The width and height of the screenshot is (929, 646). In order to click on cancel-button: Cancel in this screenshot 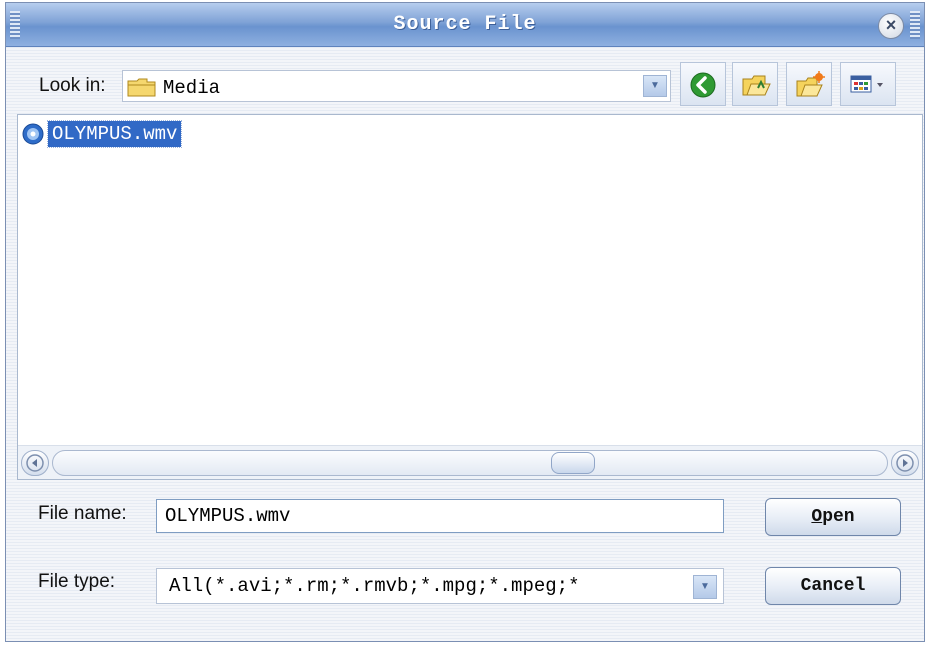, I will do `click(833, 586)`.